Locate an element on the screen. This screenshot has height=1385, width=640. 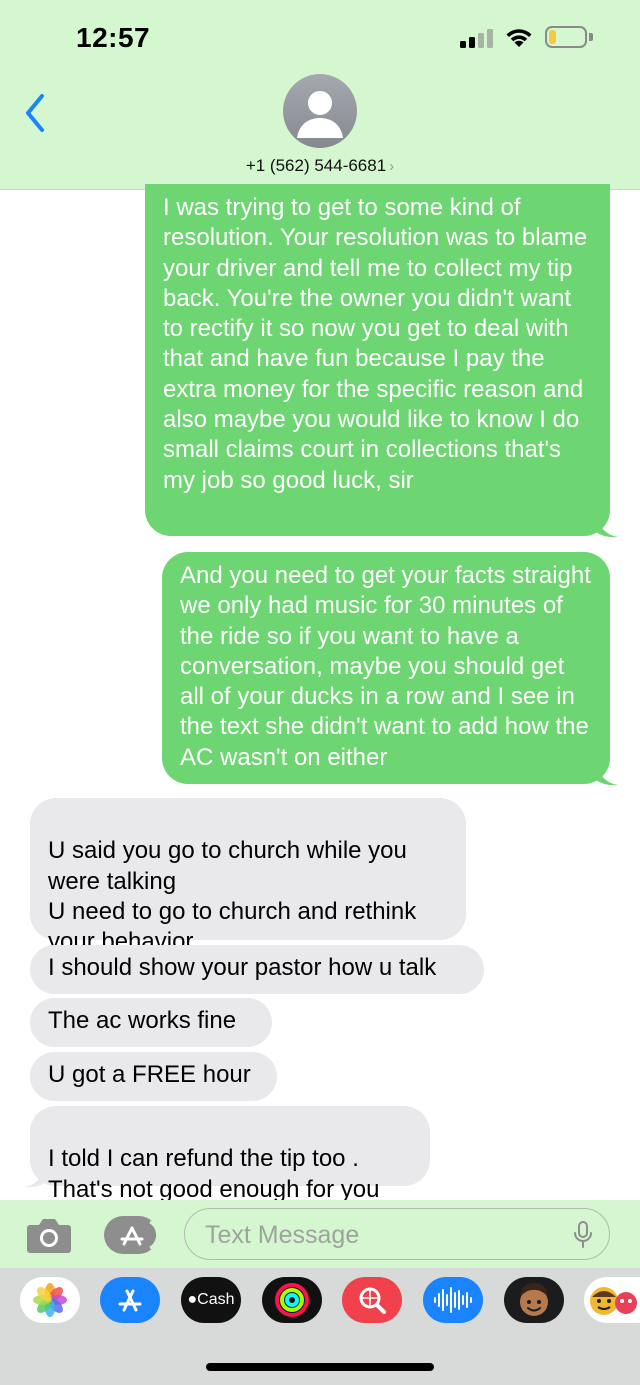
app-store-button is located at coordinates (131, 1235).